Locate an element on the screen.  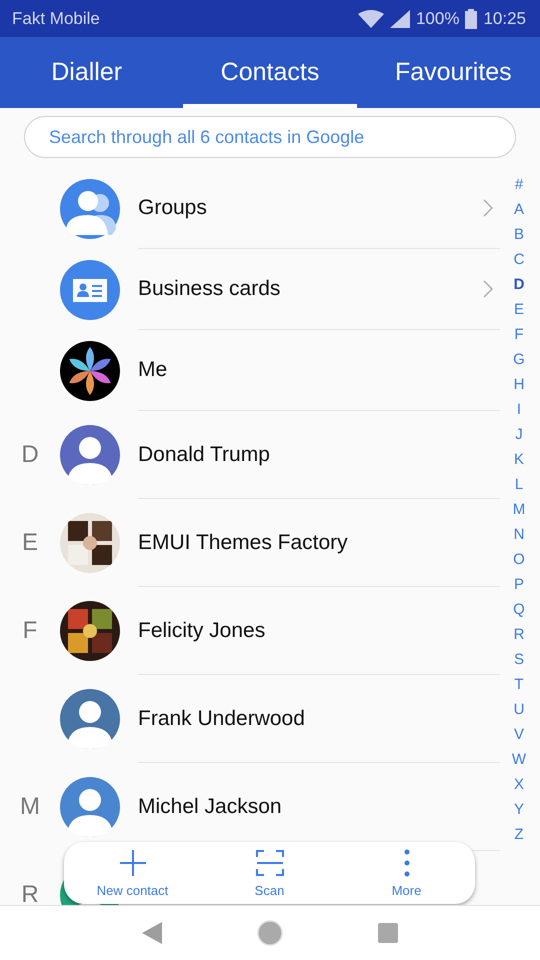
index-letter: N is located at coordinates (519, 534).